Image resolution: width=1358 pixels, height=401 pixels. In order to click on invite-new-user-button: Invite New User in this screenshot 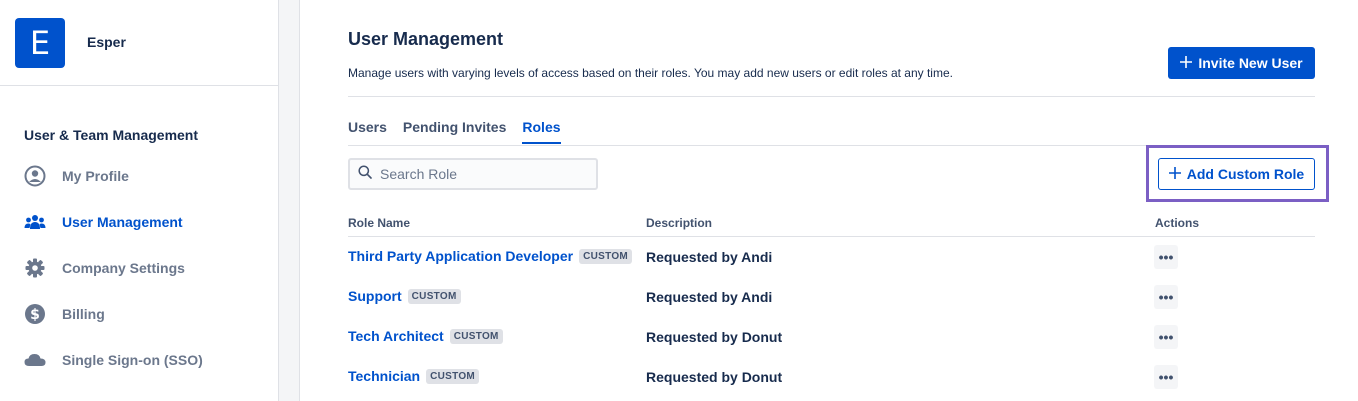, I will do `click(1241, 63)`.